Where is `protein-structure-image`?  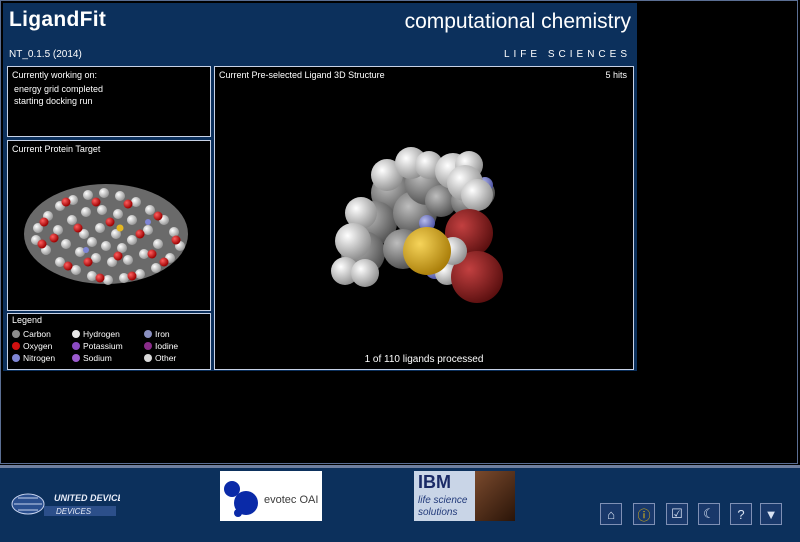 protein-structure-image is located at coordinates (106, 234).